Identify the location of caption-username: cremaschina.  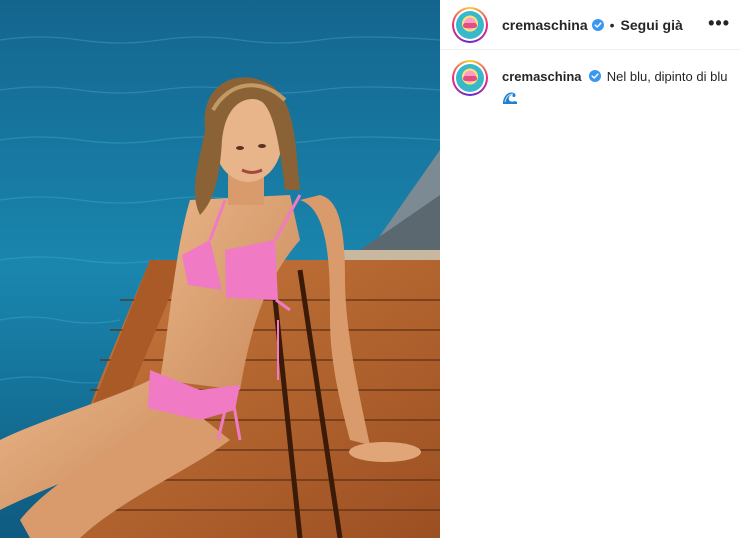
(542, 76).